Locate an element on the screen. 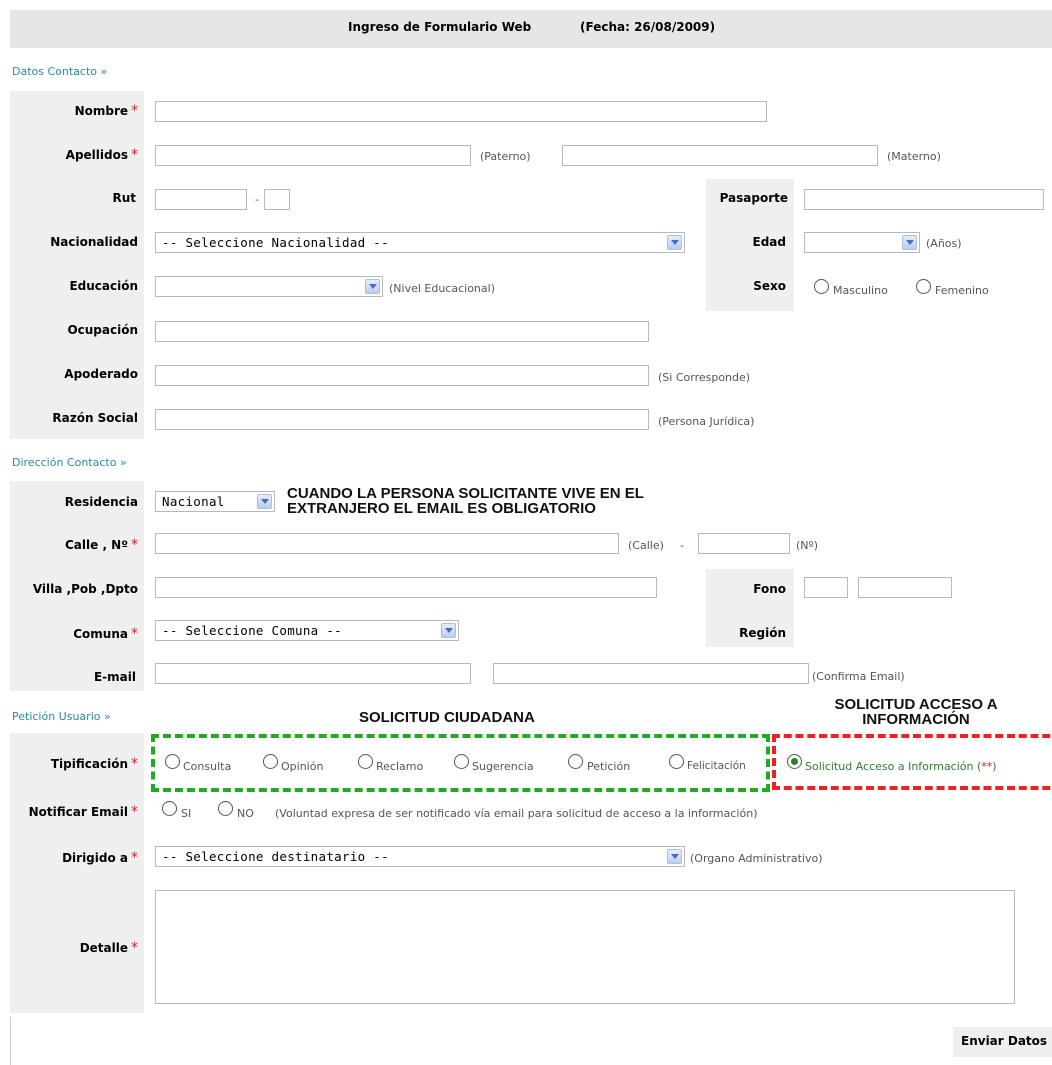 The image size is (1052, 1065). tipo-solicitud-acceso-label: Solicitud Acceso a Información (**) is located at coordinates (901, 766).